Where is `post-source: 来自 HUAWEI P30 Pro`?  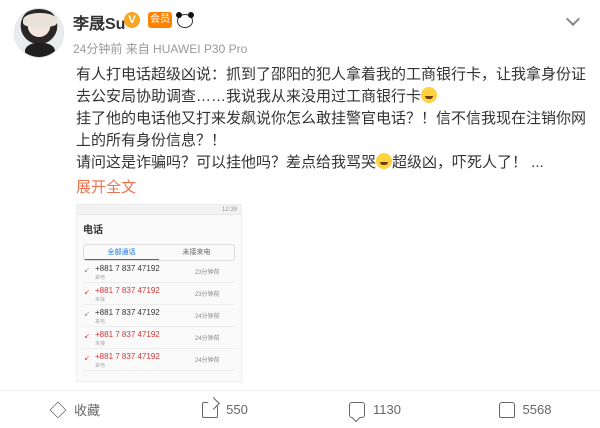 post-source: 来自 HUAWEI P30 Pro is located at coordinates (186, 49).